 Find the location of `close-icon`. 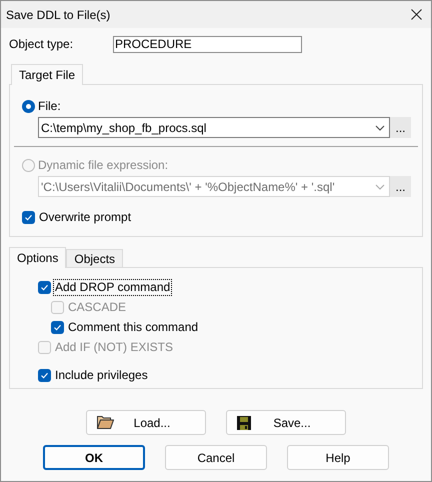

close-icon is located at coordinates (416, 14).